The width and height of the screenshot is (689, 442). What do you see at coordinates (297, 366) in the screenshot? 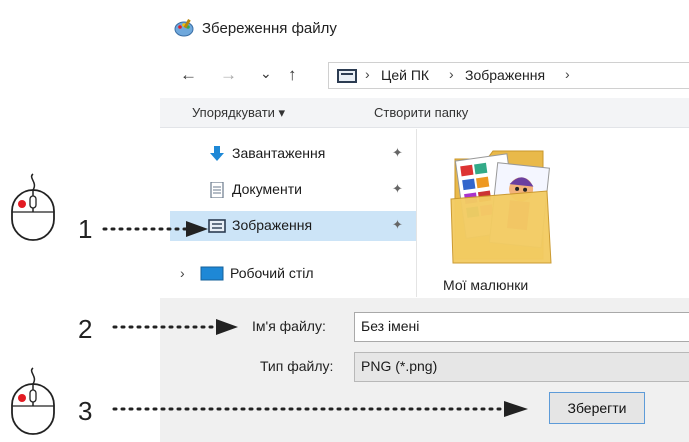
I see `filetype-label: Тип файлу:` at bounding box center [297, 366].